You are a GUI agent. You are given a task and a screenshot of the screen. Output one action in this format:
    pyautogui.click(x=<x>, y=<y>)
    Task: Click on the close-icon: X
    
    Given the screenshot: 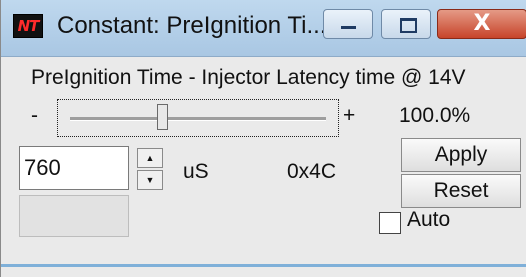 What is the action you would take?
    pyautogui.click(x=482, y=23)
    